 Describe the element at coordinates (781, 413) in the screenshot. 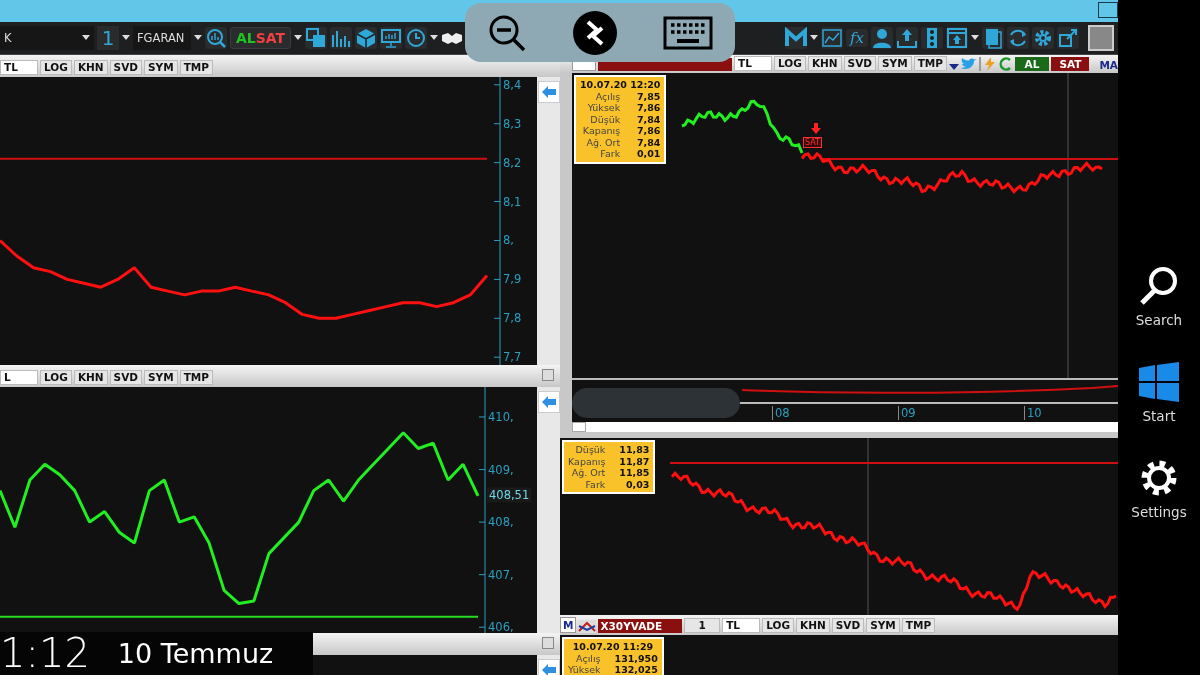

I see `axis-label: 08` at that location.